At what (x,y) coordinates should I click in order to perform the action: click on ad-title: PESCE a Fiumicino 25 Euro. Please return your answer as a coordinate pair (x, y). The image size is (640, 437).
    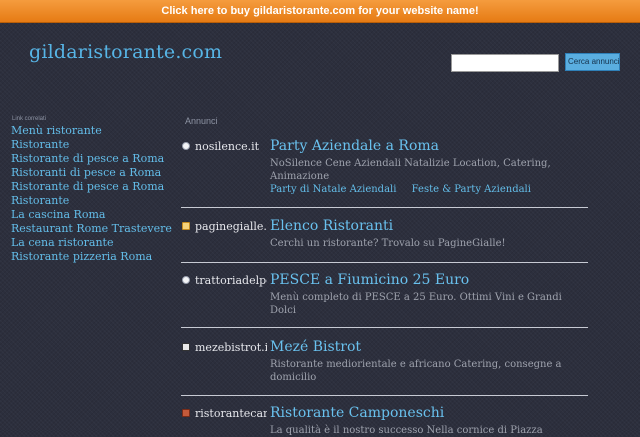
    Looking at the image, I should click on (369, 280).